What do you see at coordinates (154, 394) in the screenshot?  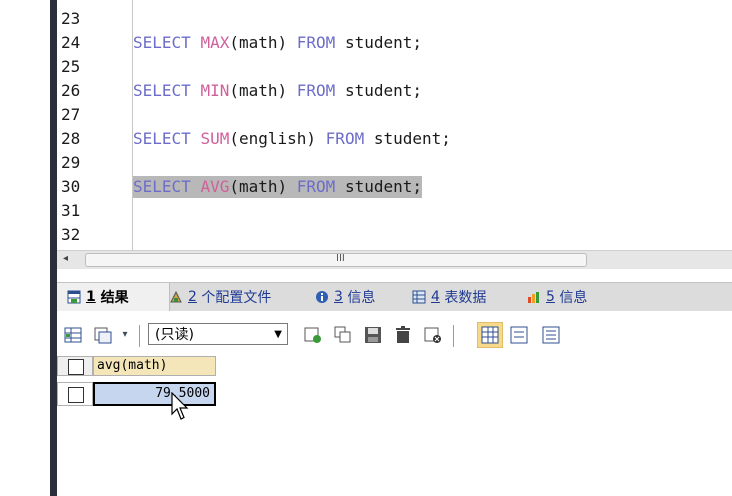 I see `table-cell-value: 79.5000` at bounding box center [154, 394].